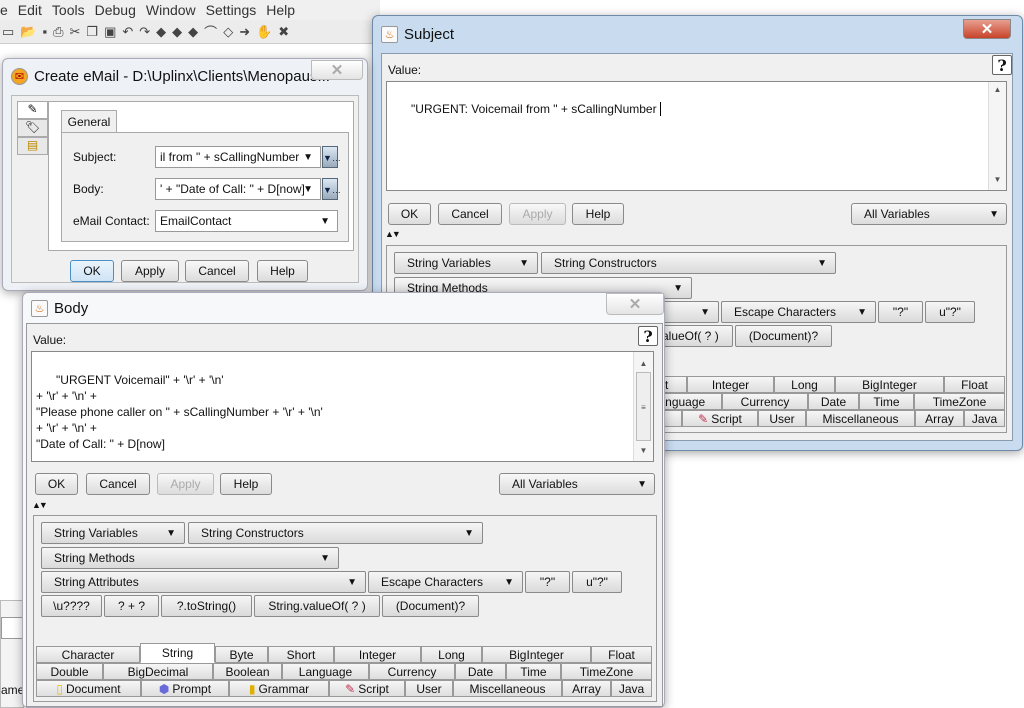 The height and width of the screenshot is (708, 1024). Describe the element at coordinates (247, 671) in the screenshot. I see `tab-boolean: Boolean` at that location.